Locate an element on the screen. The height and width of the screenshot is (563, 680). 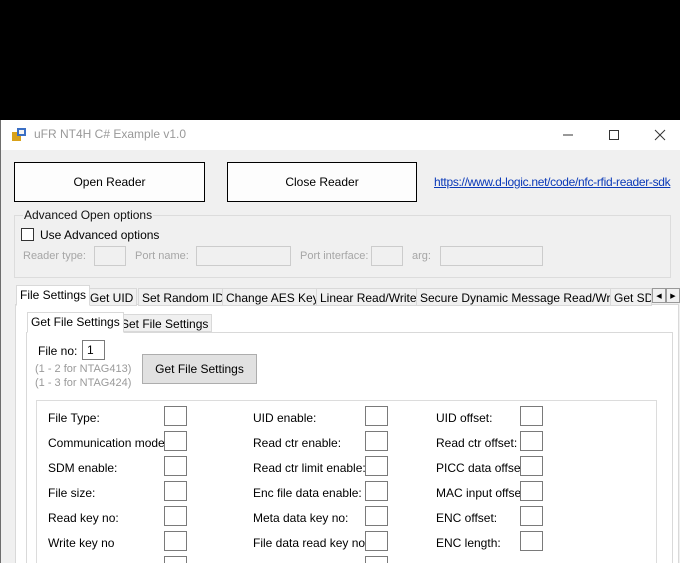
enc-length-label: ENC length: is located at coordinates (468, 543).